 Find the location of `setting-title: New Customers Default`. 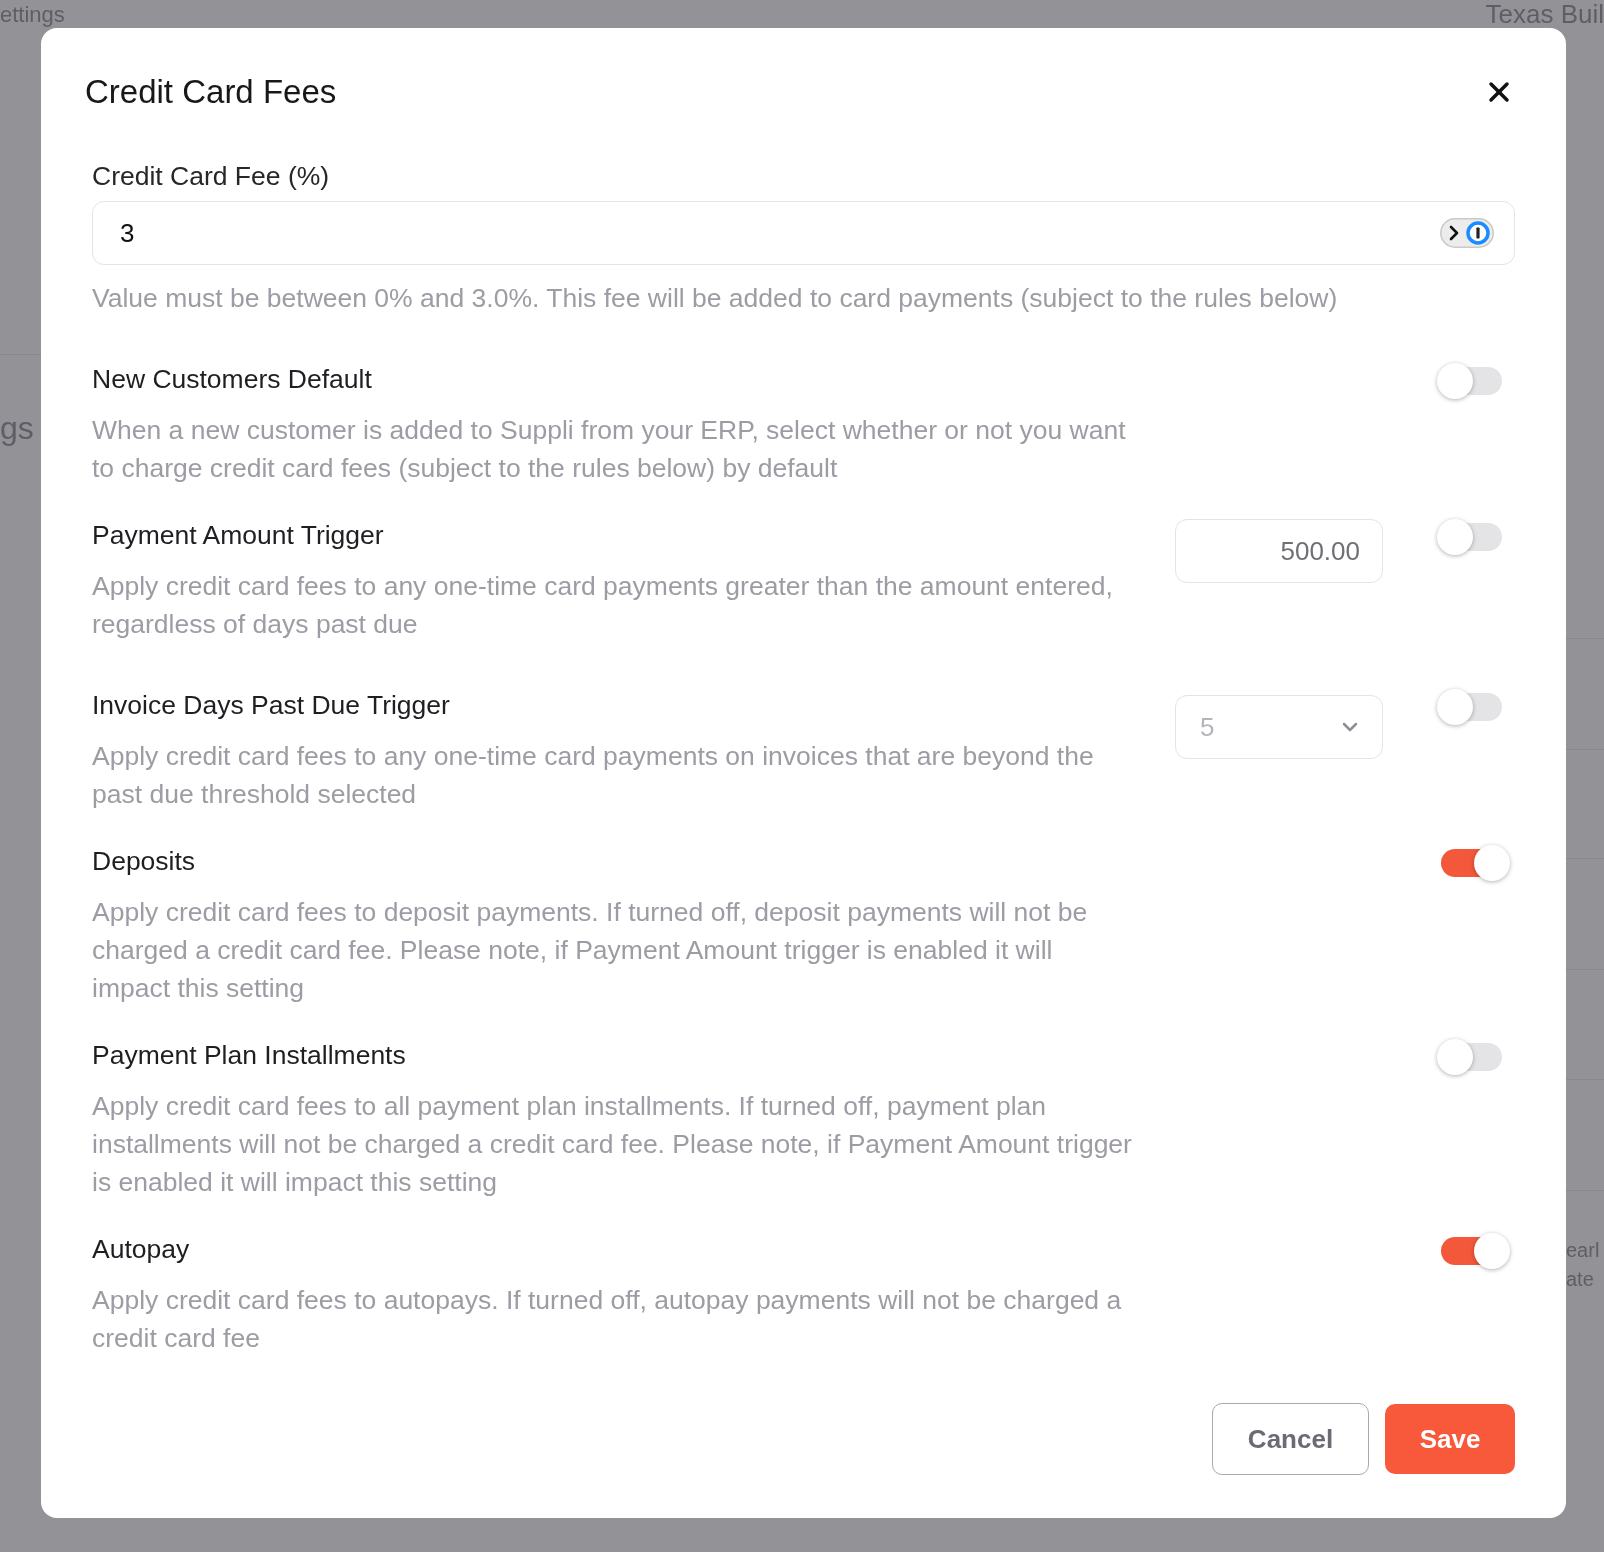

setting-title: New Customers Default is located at coordinates (232, 379).